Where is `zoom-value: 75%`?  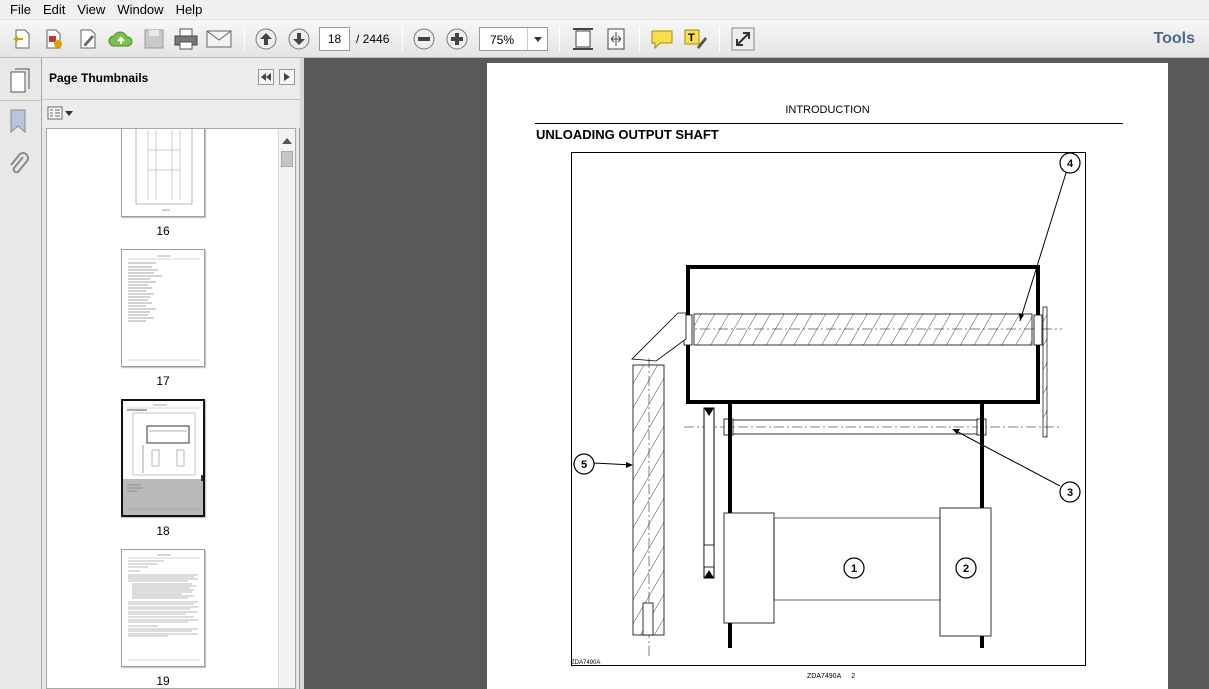 zoom-value: 75% is located at coordinates (502, 40).